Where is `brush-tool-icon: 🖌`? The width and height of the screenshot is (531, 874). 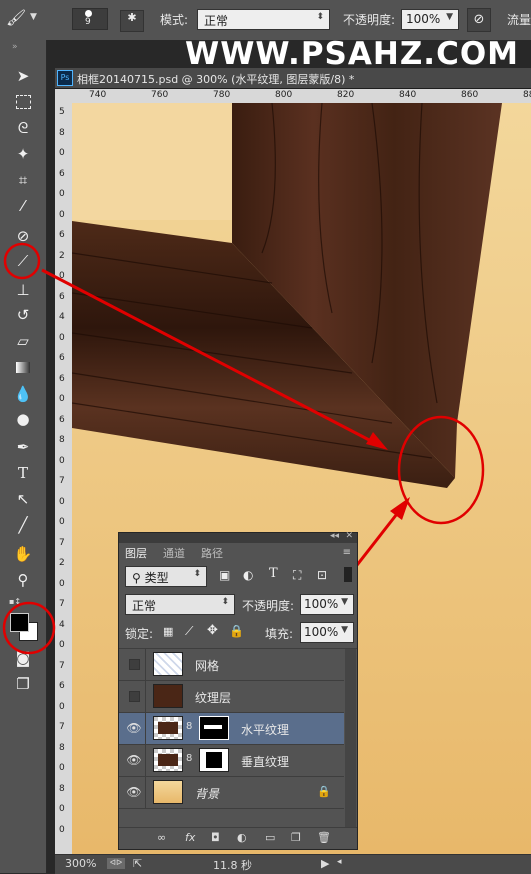 brush-tool-icon: 🖌 is located at coordinates (16, 19).